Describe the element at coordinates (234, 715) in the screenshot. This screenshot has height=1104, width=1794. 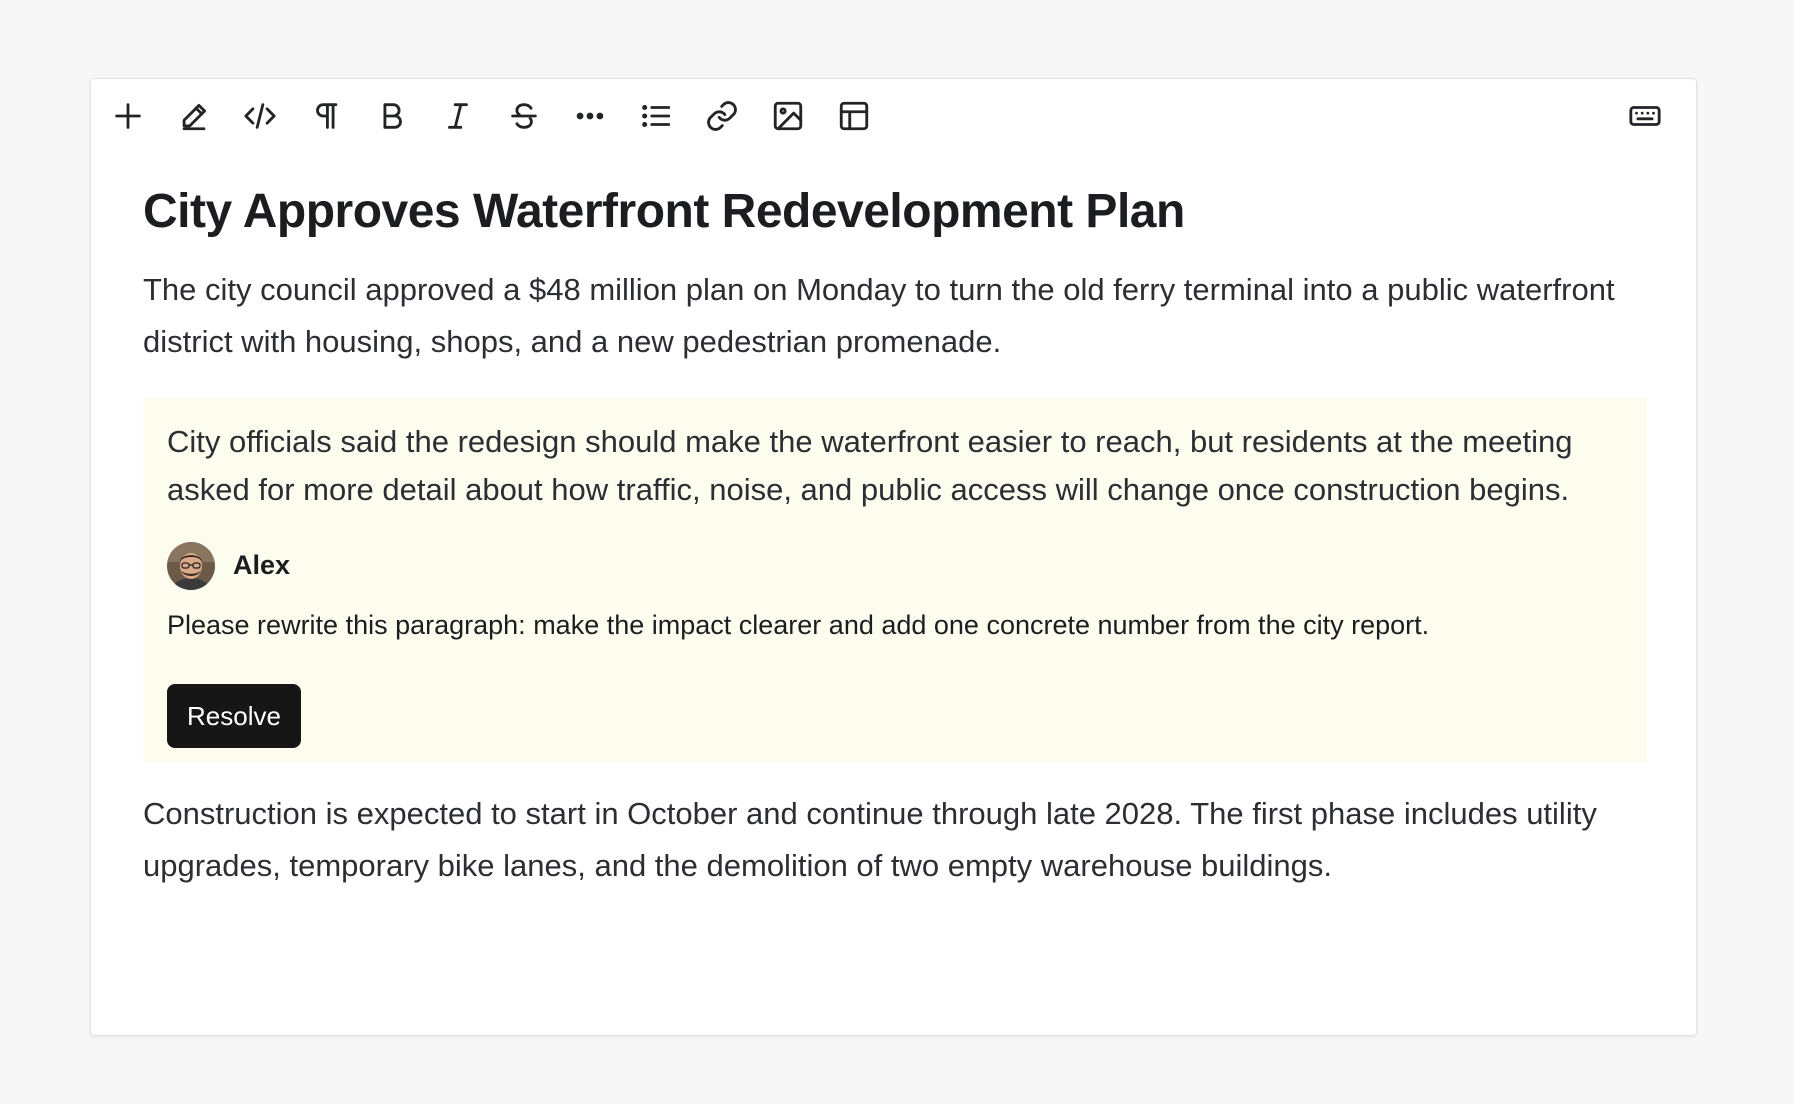
I see `resolve-button: Resolve` at that location.